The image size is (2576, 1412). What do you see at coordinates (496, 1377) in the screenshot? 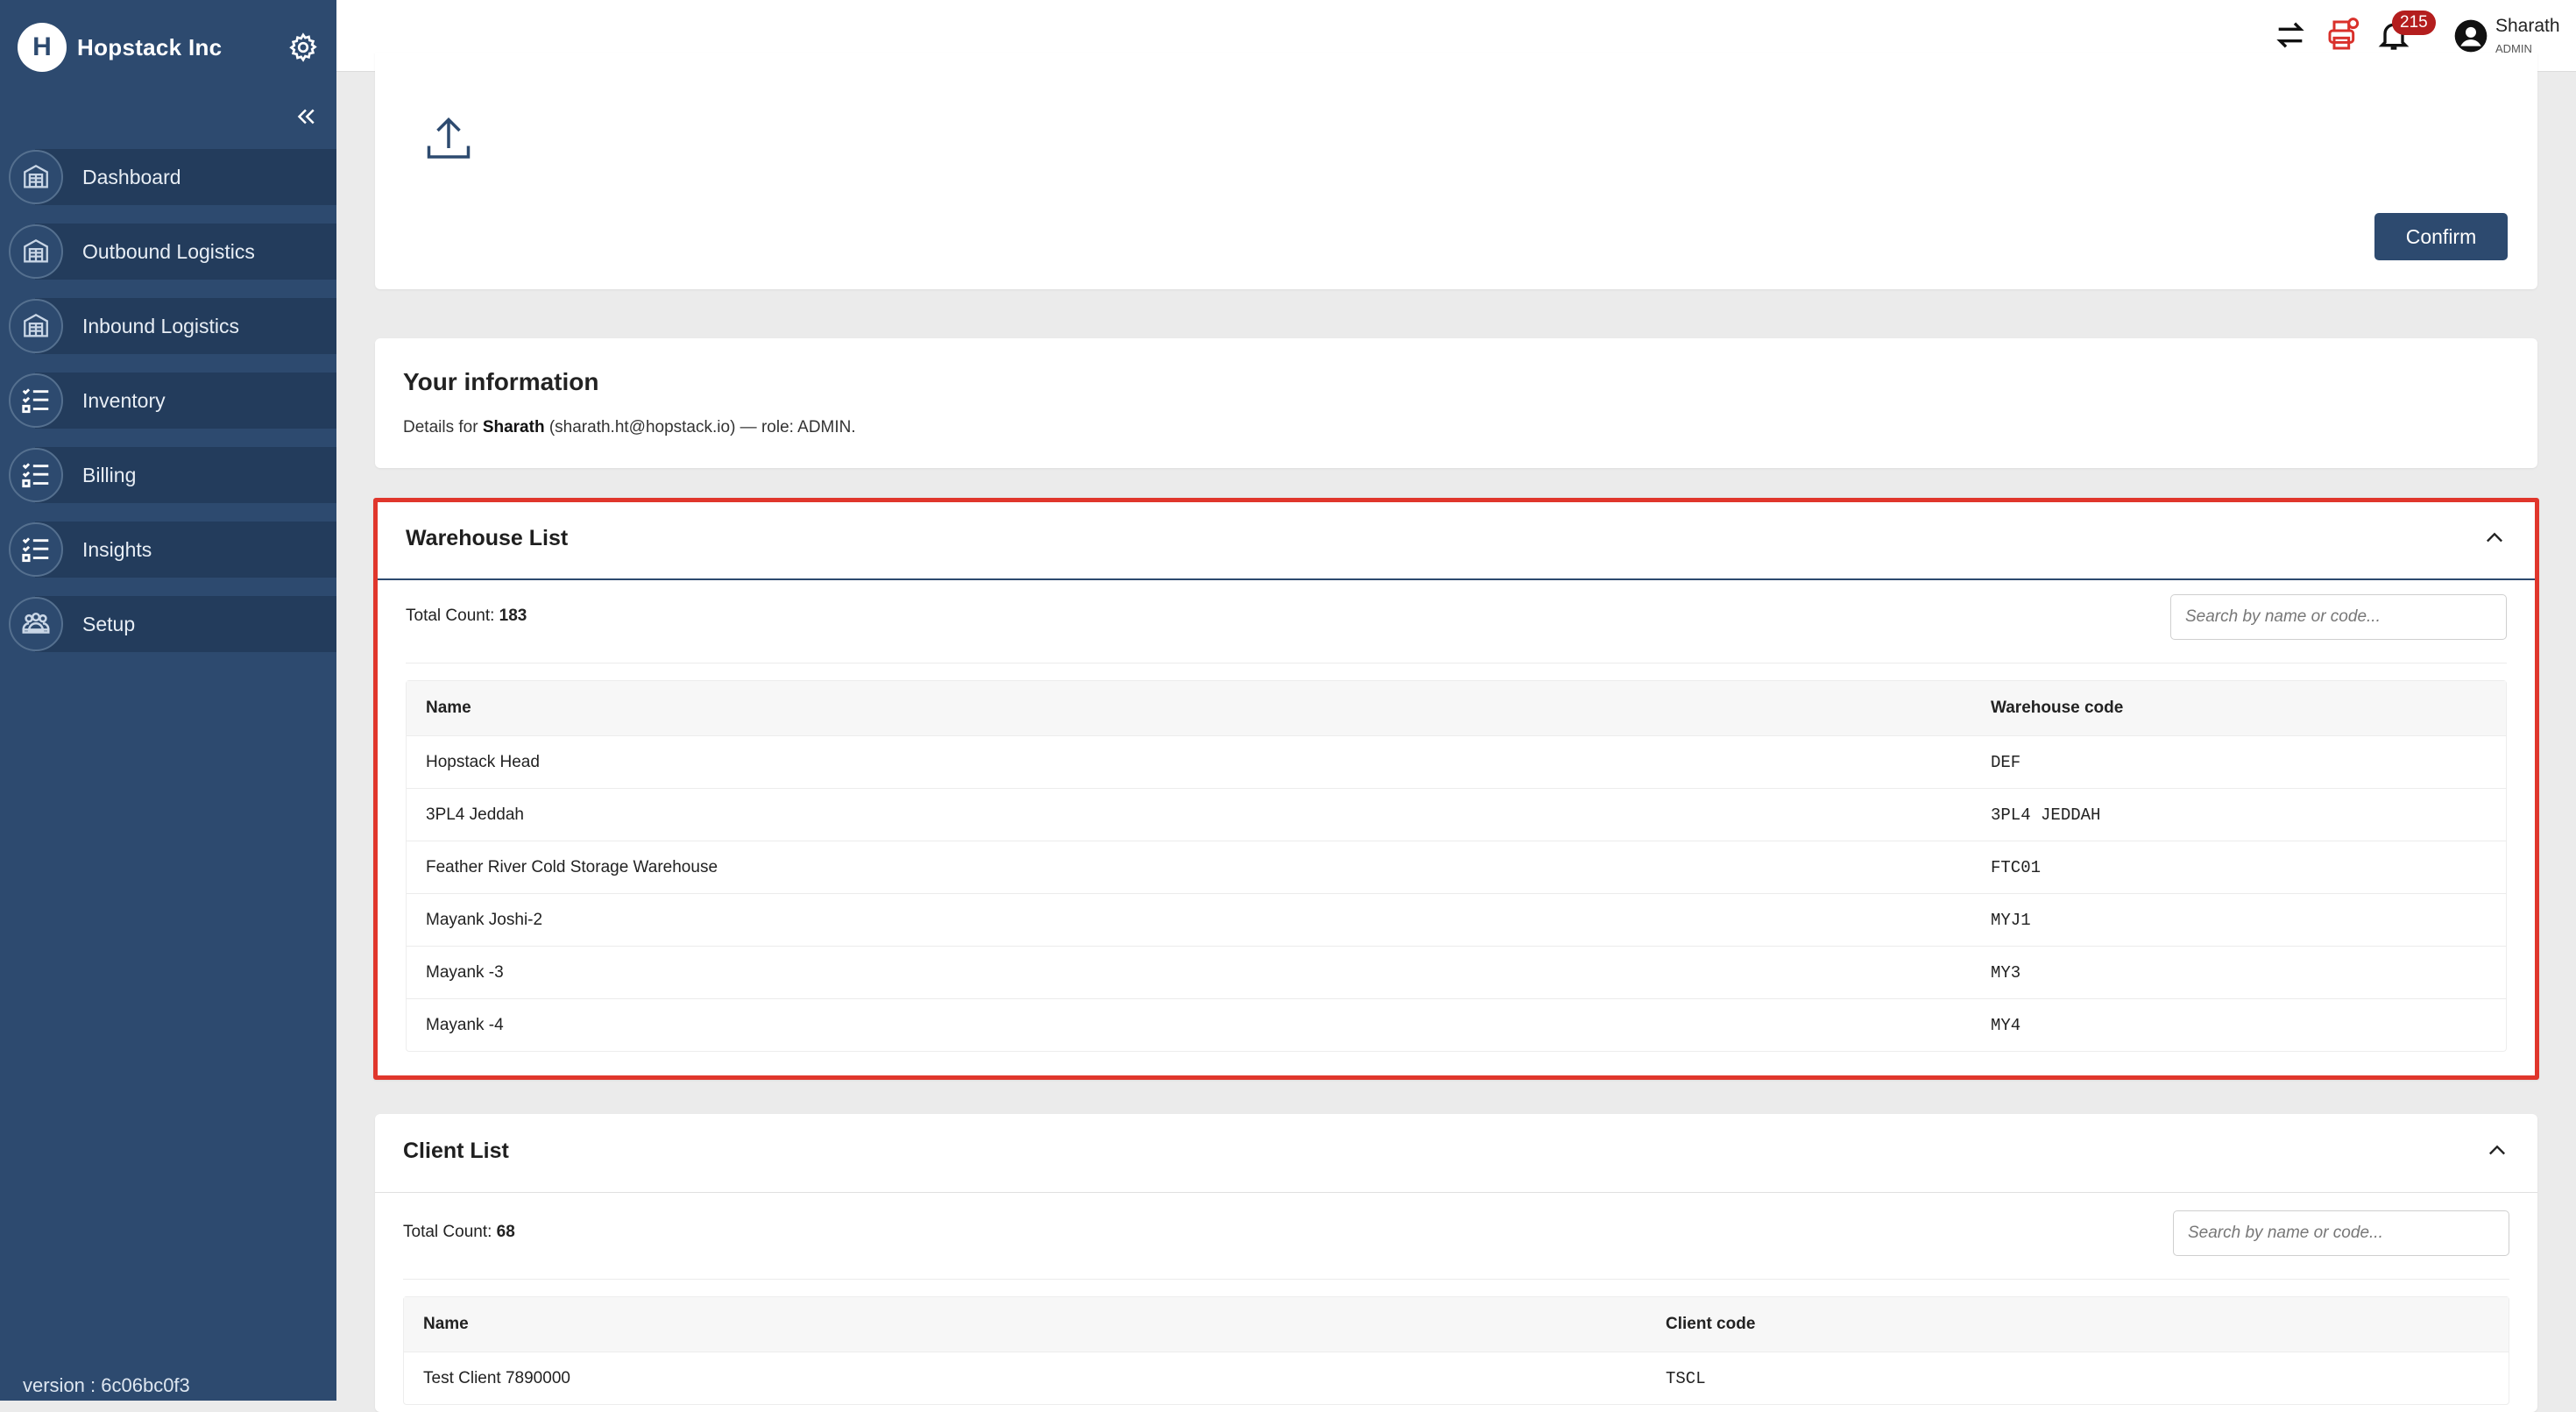
I see `cell-name: Test Client 7890000` at bounding box center [496, 1377].